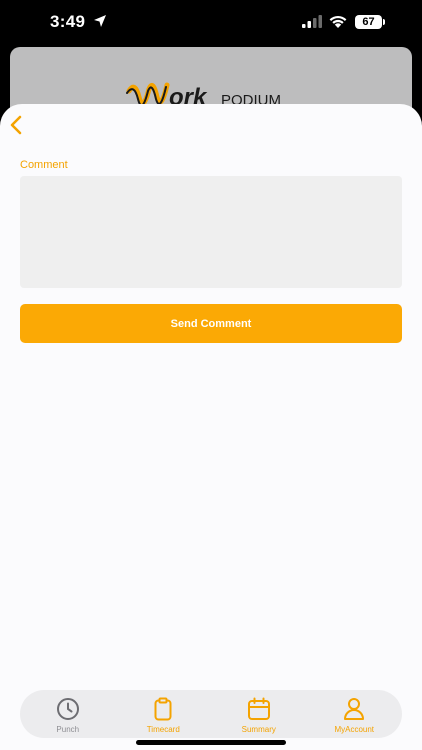 This screenshot has width=422, height=750. Describe the element at coordinates (312, 21) in the screenshot. I see `signal-icon` at that location.